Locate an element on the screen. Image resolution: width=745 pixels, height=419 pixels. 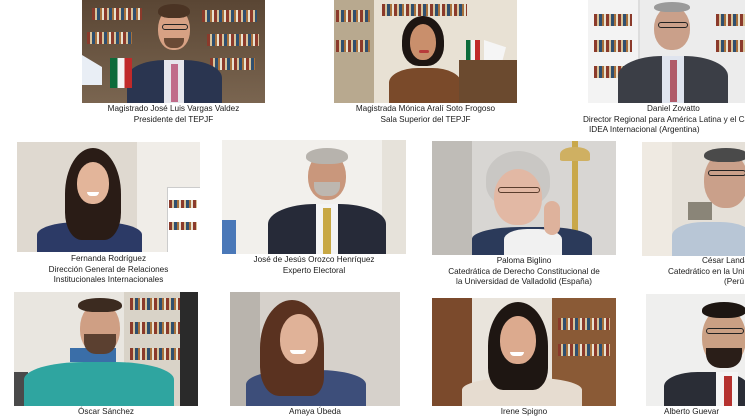
participant-role: Dirección General de Relaciones is located at coordinates (108, 269).